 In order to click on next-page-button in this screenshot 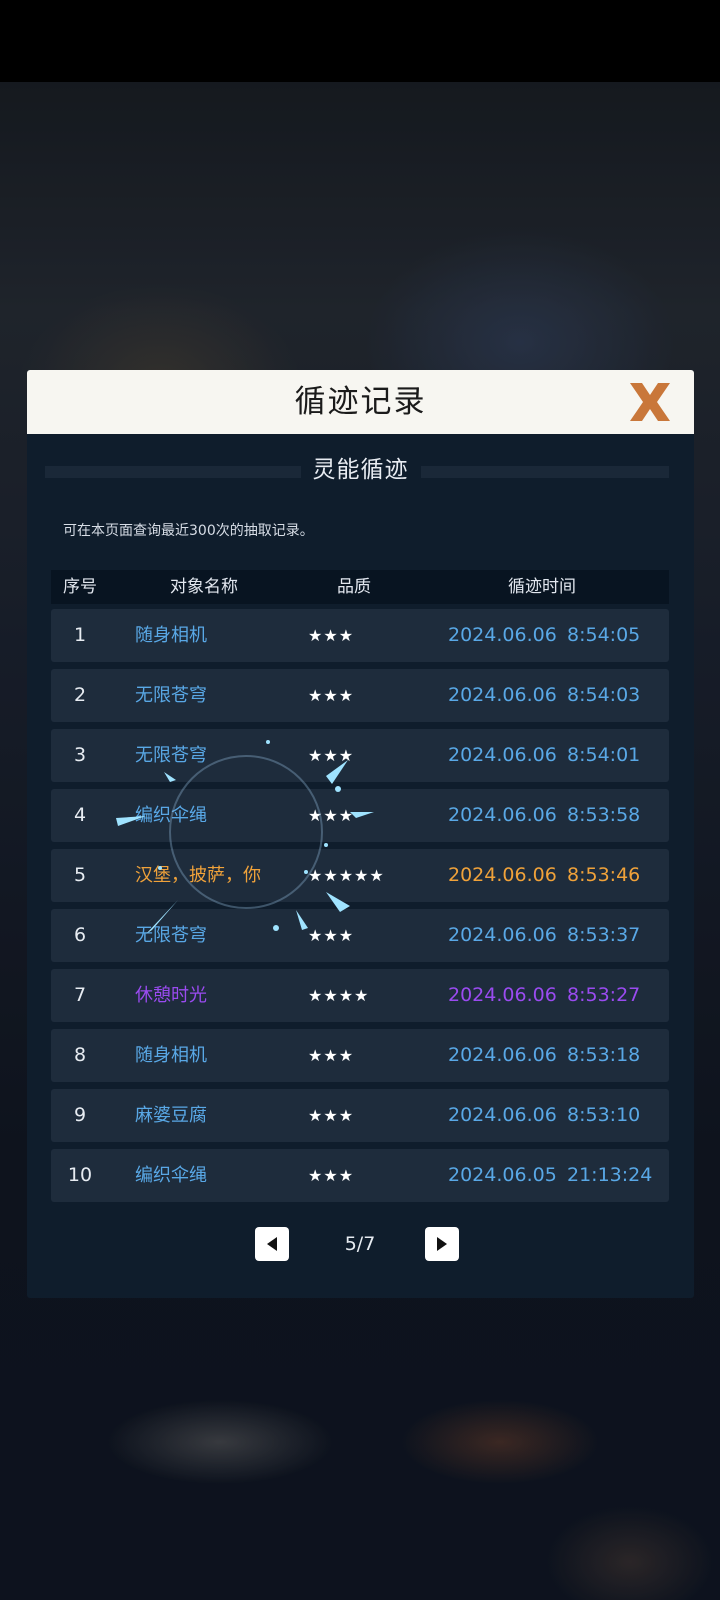, I will do `click(442, 1244)`.